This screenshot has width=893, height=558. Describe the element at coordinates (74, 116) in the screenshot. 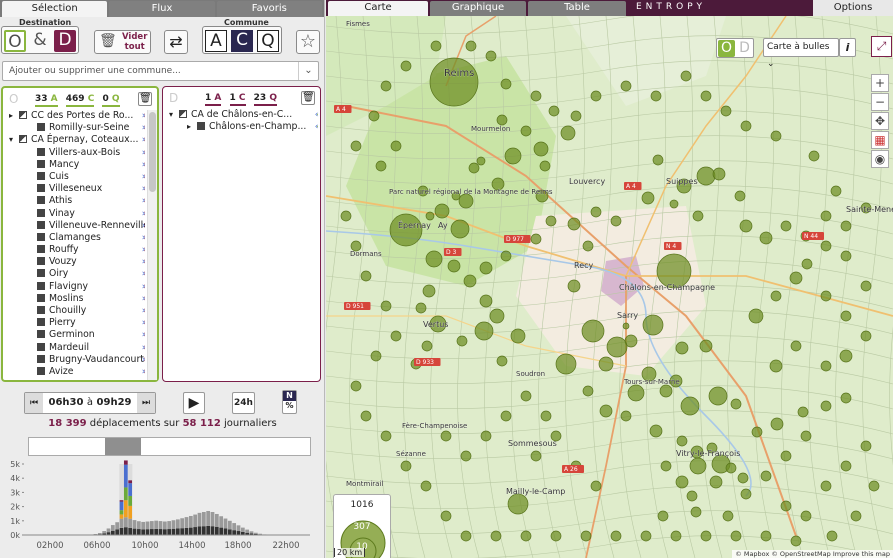

I see `tree-row: ▸ CC des Portes de Ro... ››` at that location.